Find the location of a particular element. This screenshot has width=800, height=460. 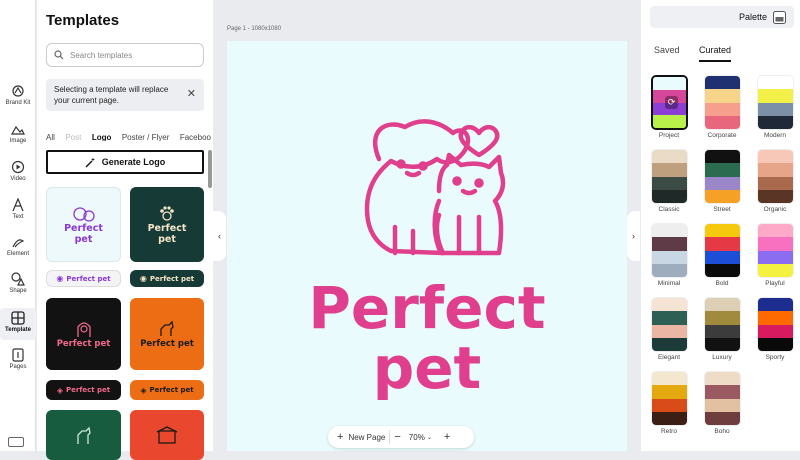

chevron-down-icon: ⌄ is located at coordinates (429, 437).